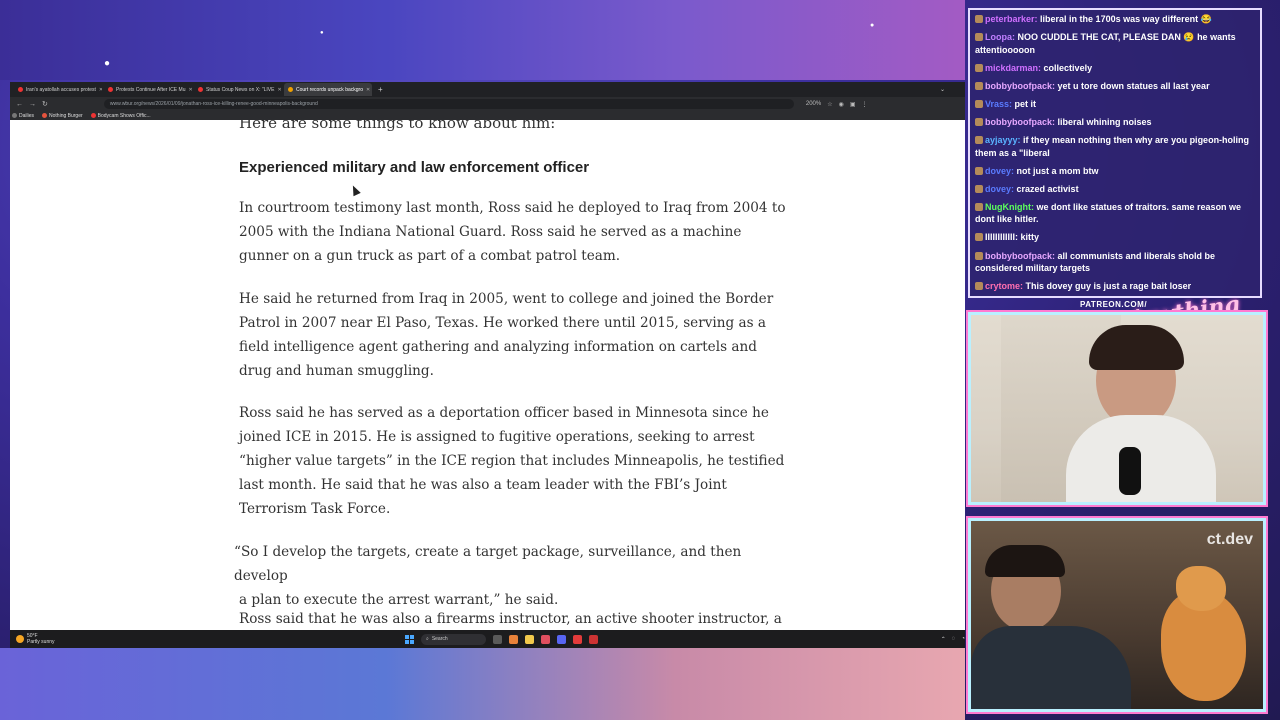 The width and height of the screenshot is (1280, 720). Describe the element at coordinates (1025, 561) in the screenshot. I see `headphones-icon` at that location.